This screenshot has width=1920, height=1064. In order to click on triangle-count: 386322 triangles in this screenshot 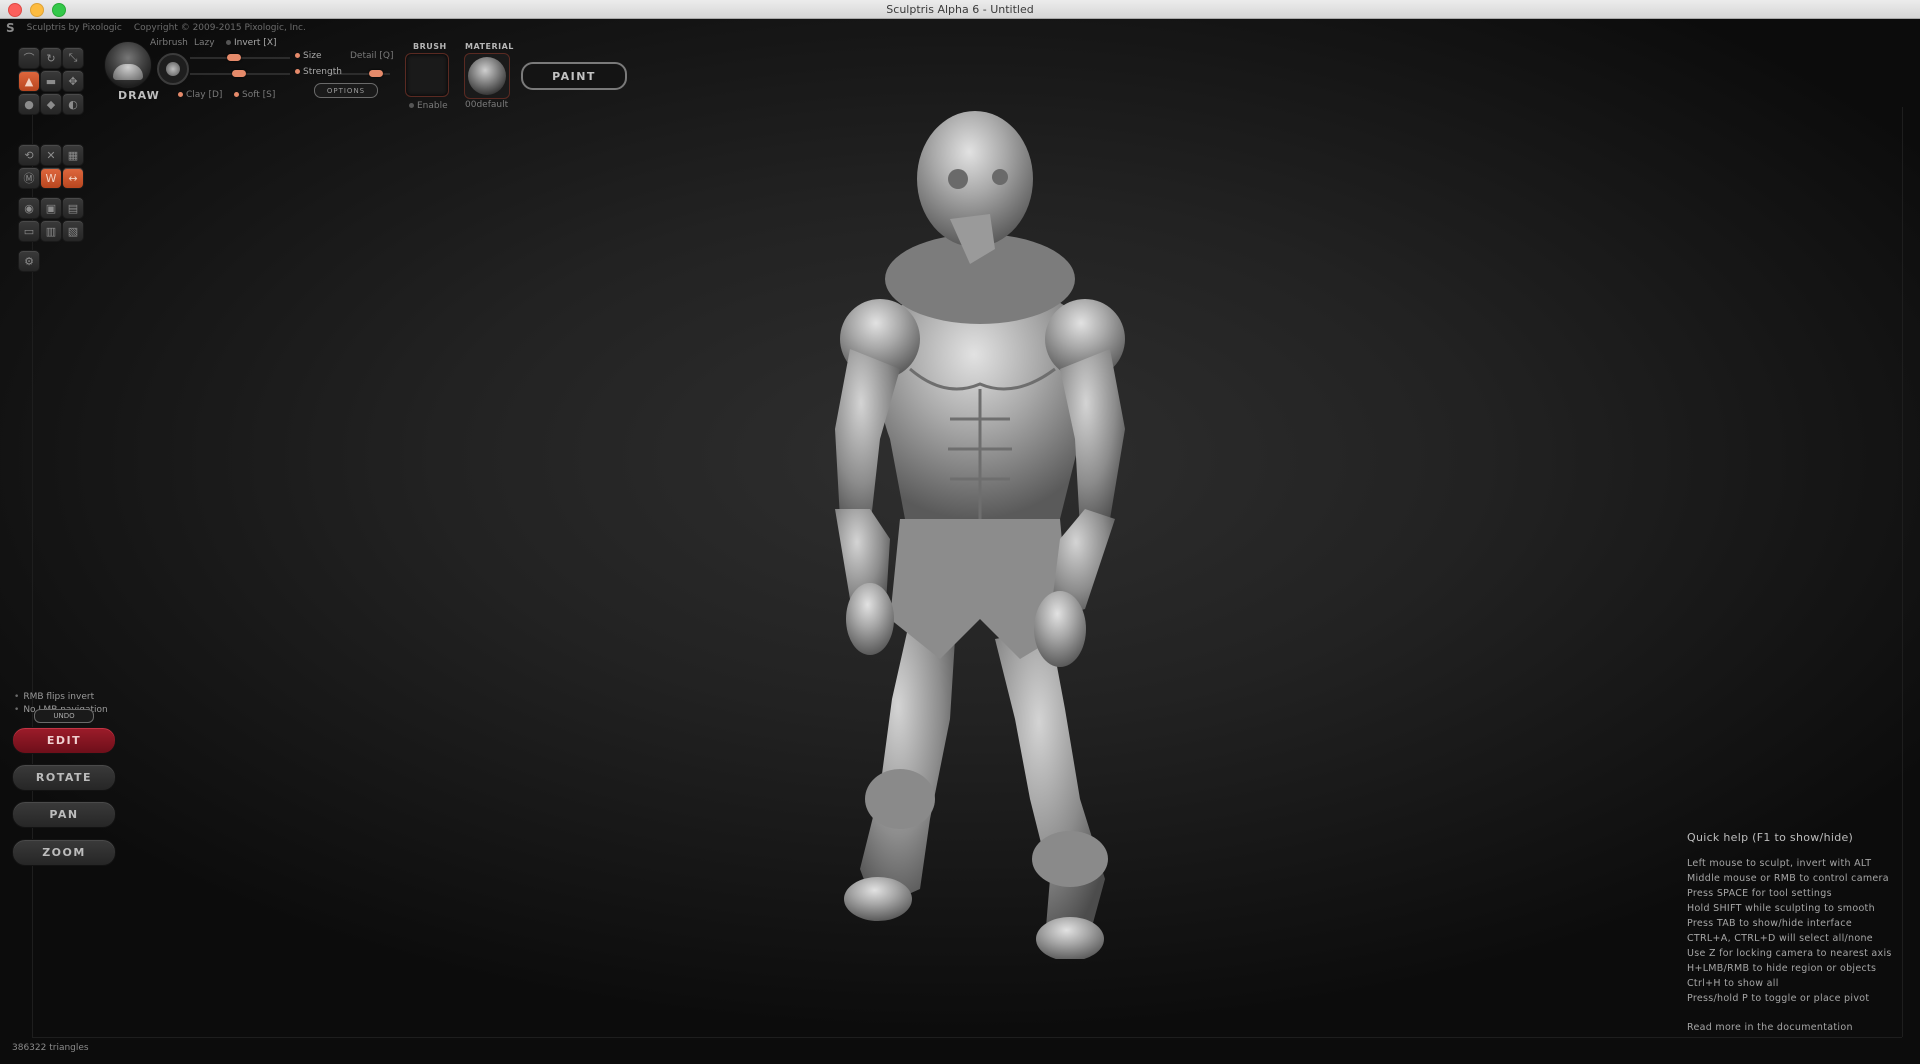, I will do `click(50, 1048)`.